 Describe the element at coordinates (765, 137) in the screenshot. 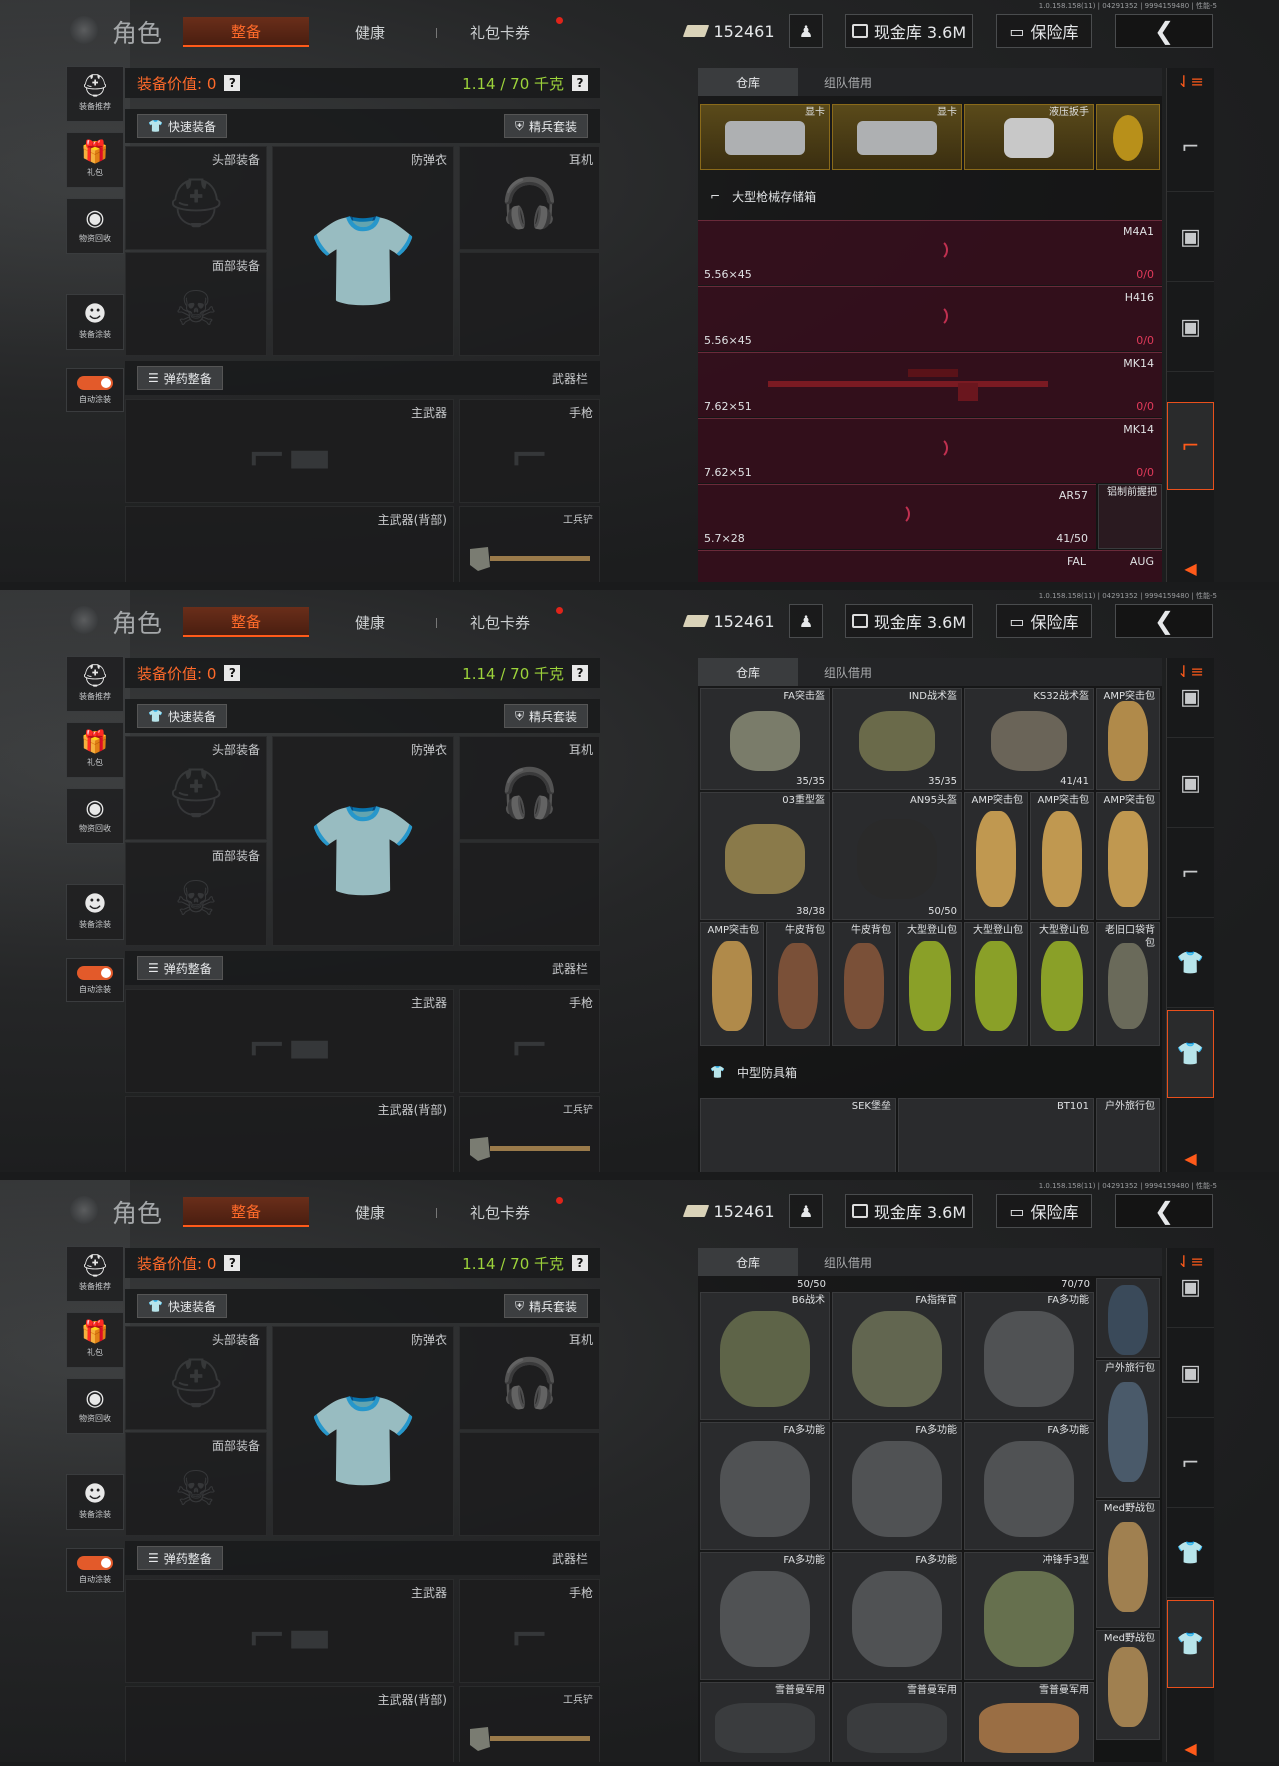

I see `item-cell: 显卡` at that location.